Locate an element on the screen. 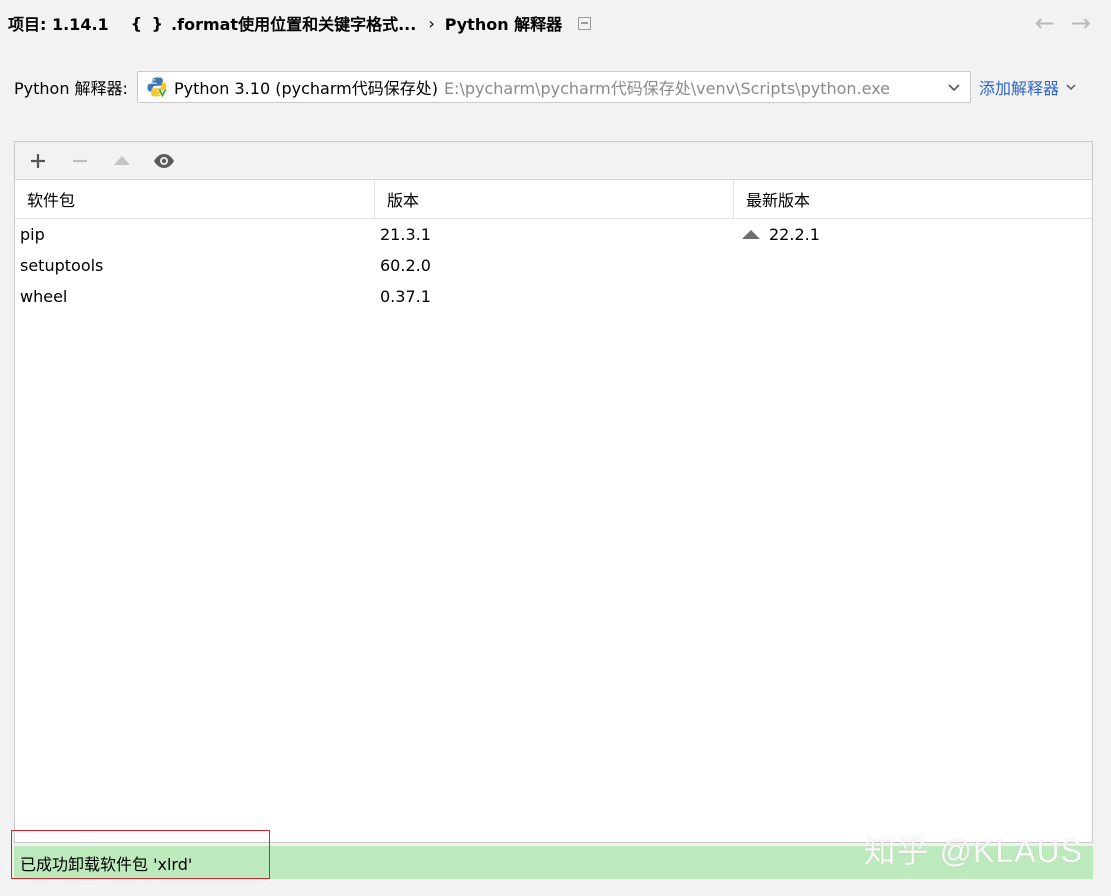  package-name: pip is located at coordinates (32, 234).